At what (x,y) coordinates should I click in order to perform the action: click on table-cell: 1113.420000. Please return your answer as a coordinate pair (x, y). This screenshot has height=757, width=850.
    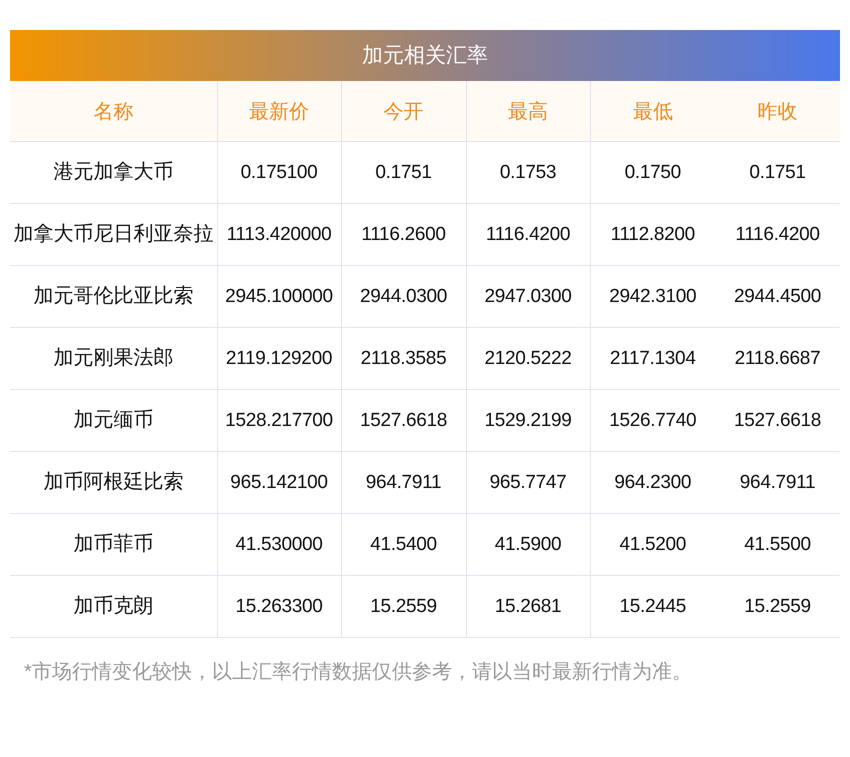
    Looking at the image, I should click on (279, 234).